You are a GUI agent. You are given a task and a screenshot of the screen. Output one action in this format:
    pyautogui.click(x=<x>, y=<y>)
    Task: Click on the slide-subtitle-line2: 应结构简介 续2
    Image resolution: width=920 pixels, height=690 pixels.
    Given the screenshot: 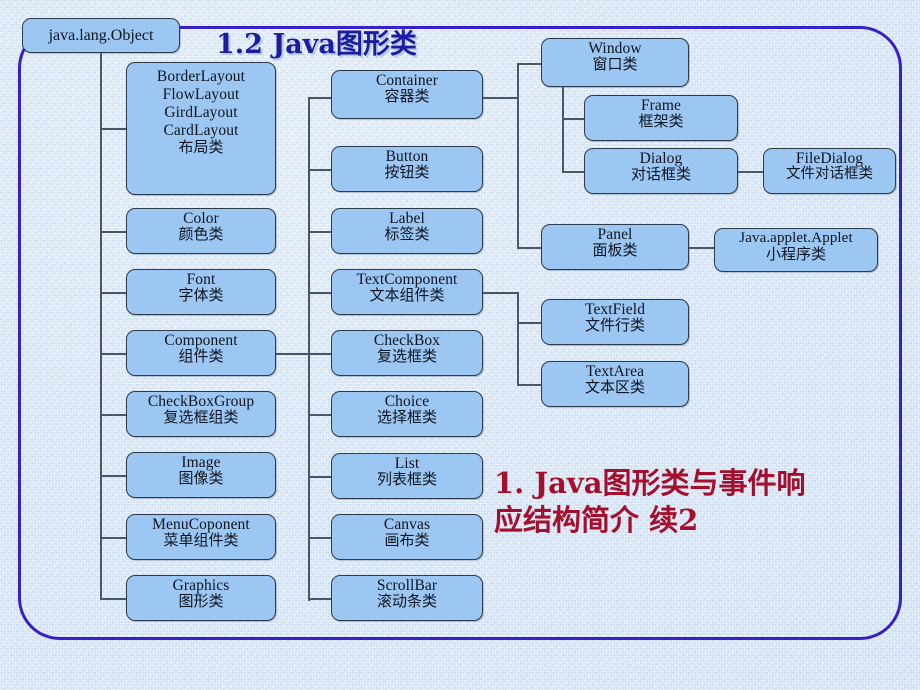 What is the action you would take?
    pyautogui.click(x=596, y=520)
    